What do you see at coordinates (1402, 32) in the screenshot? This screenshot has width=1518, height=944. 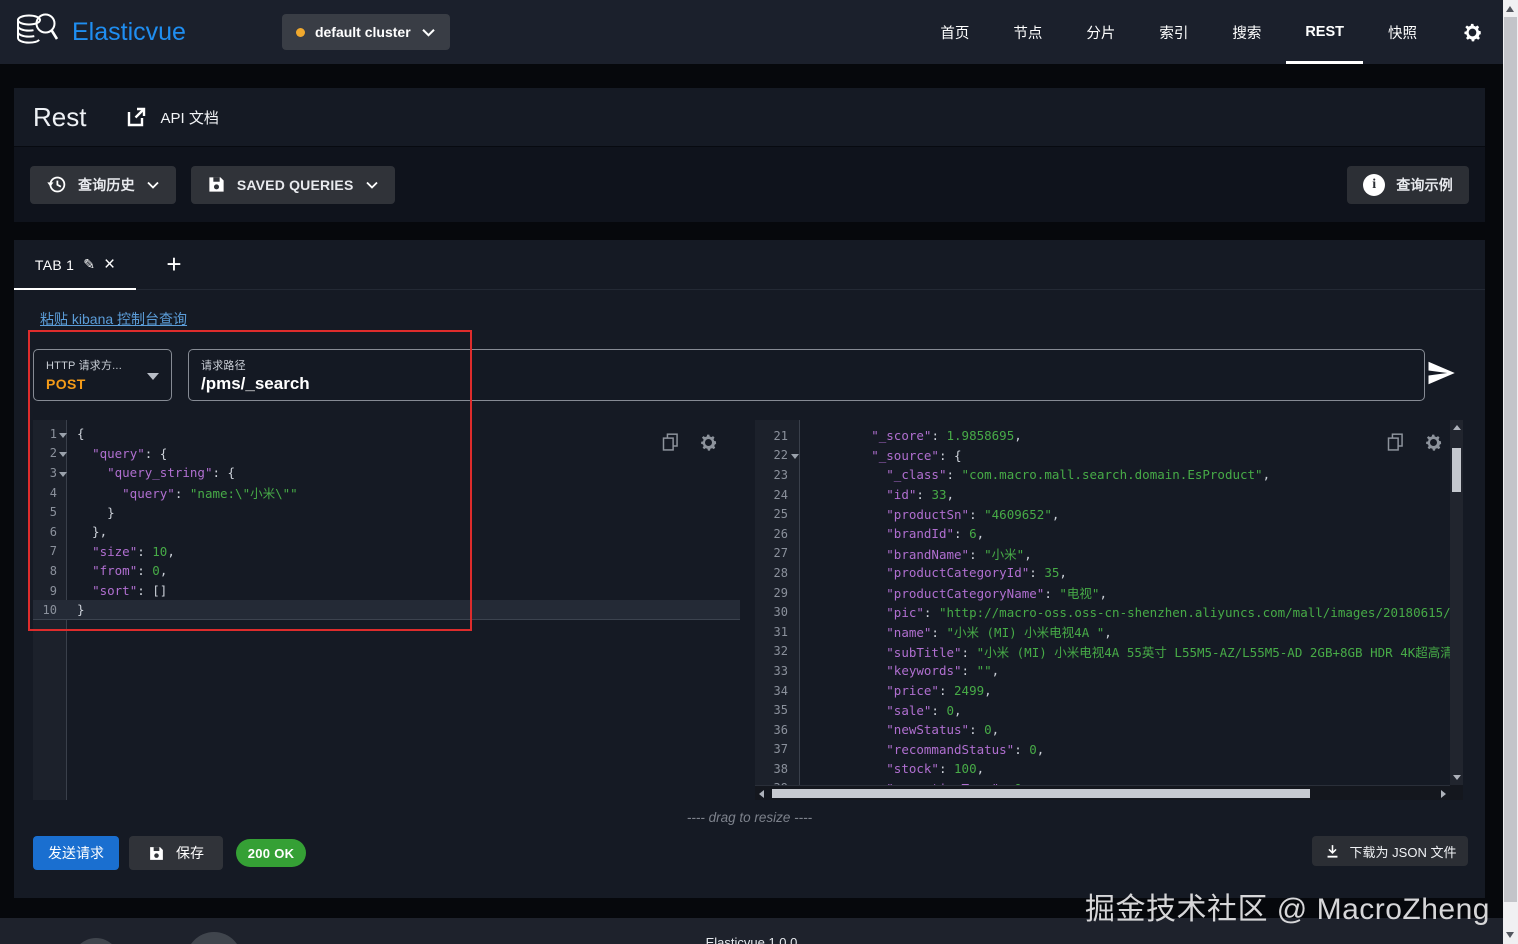 I see `nav-item-快照: 快照` at bounding box center [1402, 32].